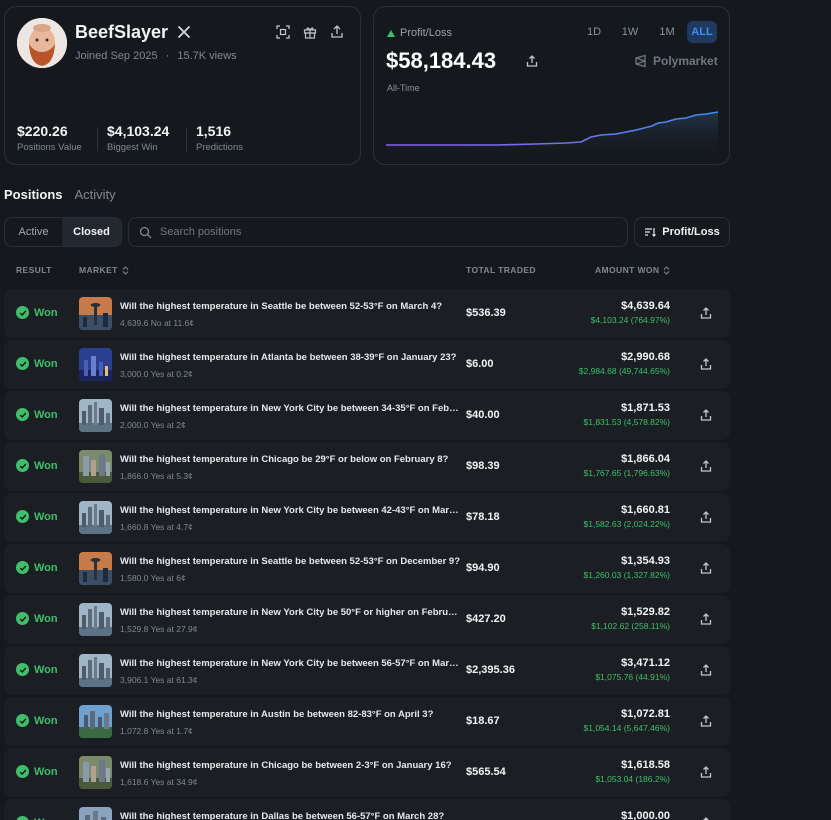  I want to click on total-traded: $536.39, so click(486, 313).